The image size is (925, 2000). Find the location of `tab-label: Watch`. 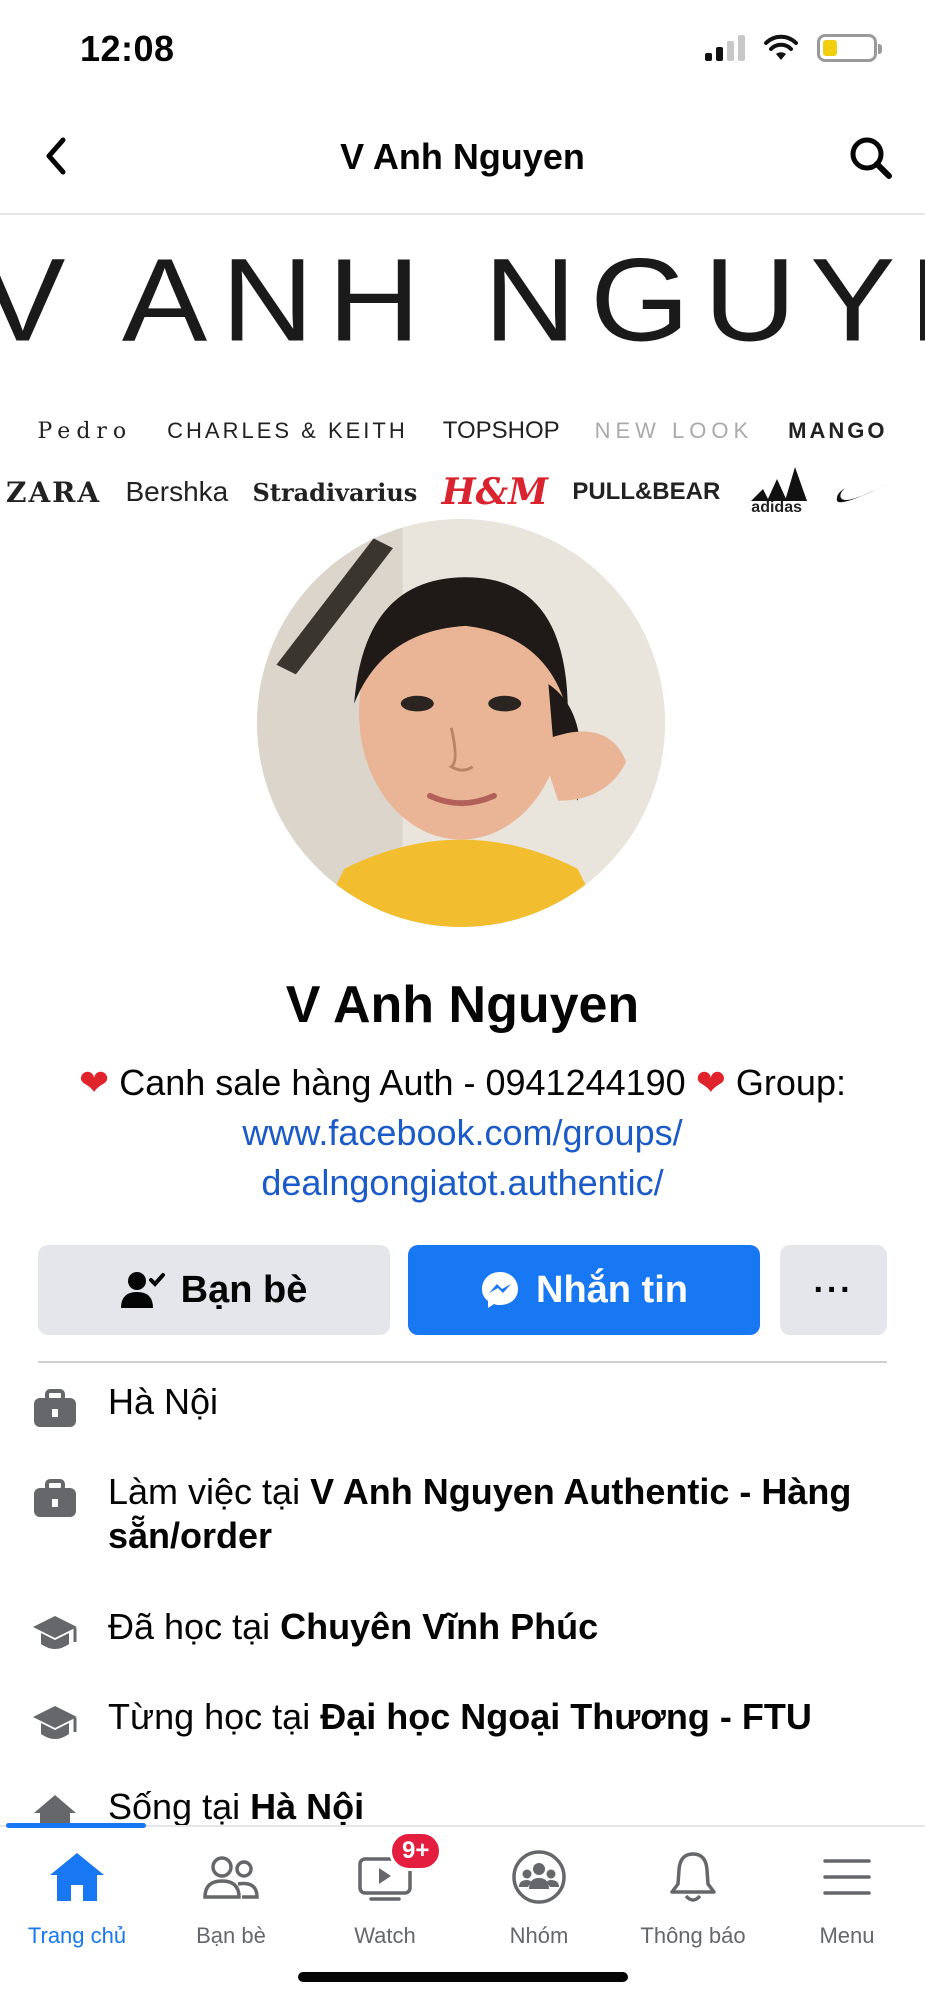

tab-label: Watch is located at coordinates (385, 1935).